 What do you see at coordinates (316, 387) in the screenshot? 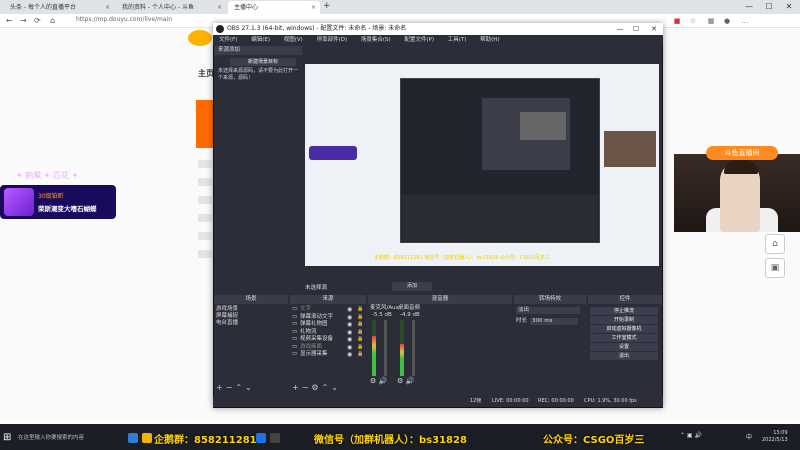
I see `source-dock-controls: +−⚙⌃⌄` at bounding box center [316, 387].